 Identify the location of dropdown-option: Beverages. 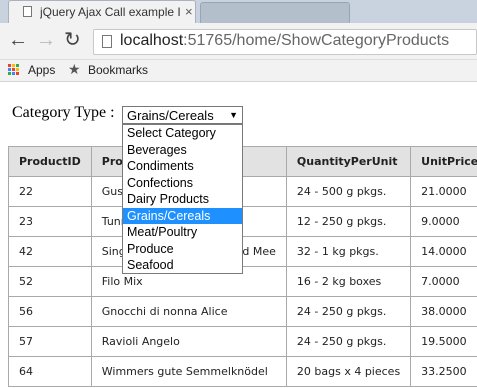
(182, 150).